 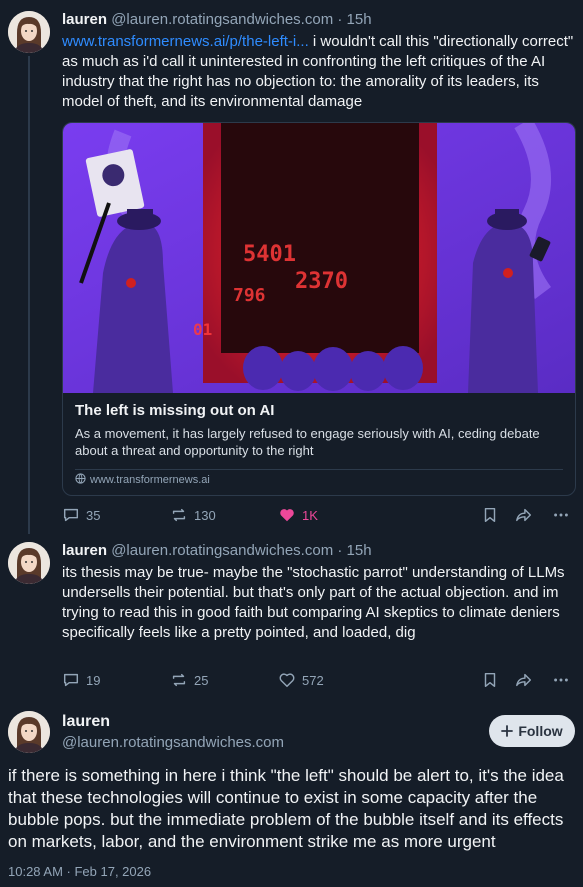 What do you see at coordinates (298, 515) in the screenshot?
I see `like-button: 1K` at bounding box center [298, 515].